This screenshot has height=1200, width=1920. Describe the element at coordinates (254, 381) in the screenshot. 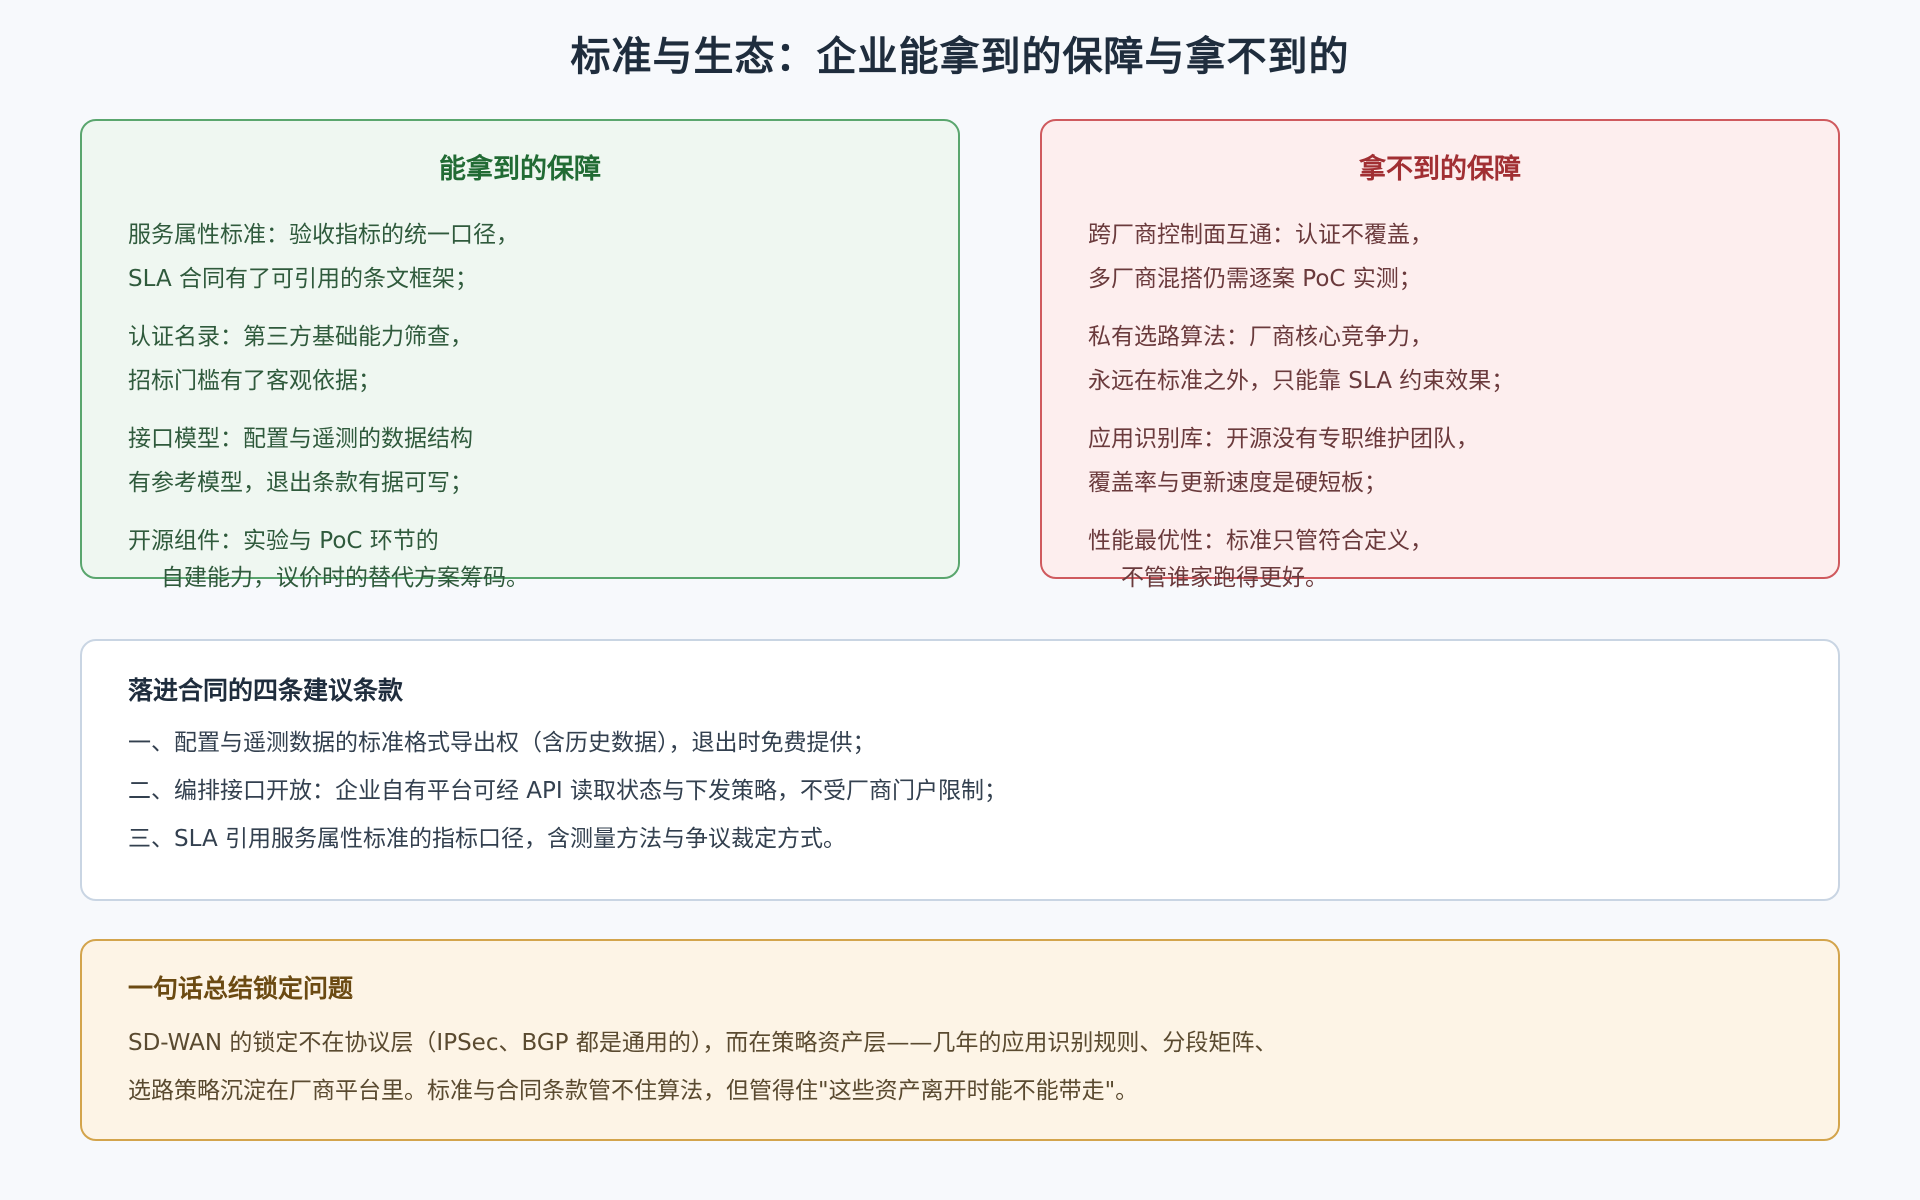

I see `item-line: 招标门槛有了客观依据；` at that location.